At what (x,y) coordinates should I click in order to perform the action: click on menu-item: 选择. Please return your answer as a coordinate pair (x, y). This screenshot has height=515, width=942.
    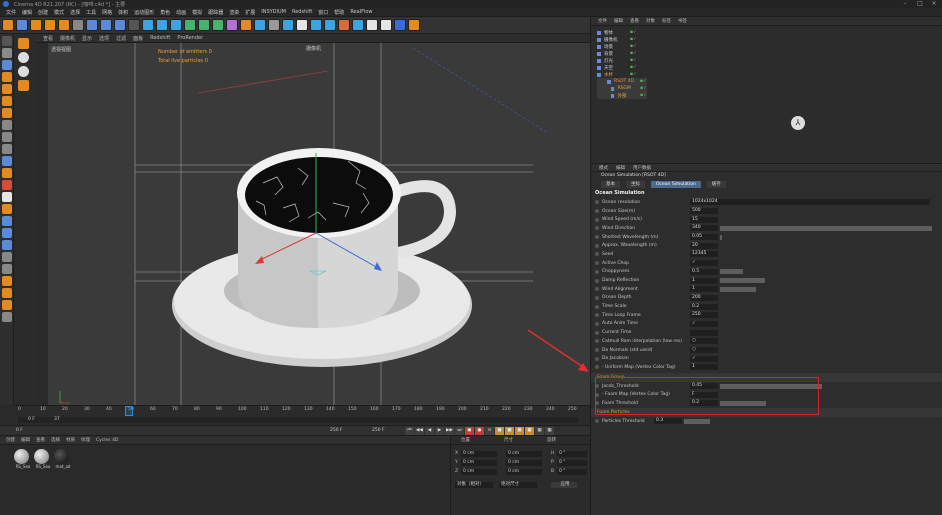
    Looking at the image, I should click on (75, 12).